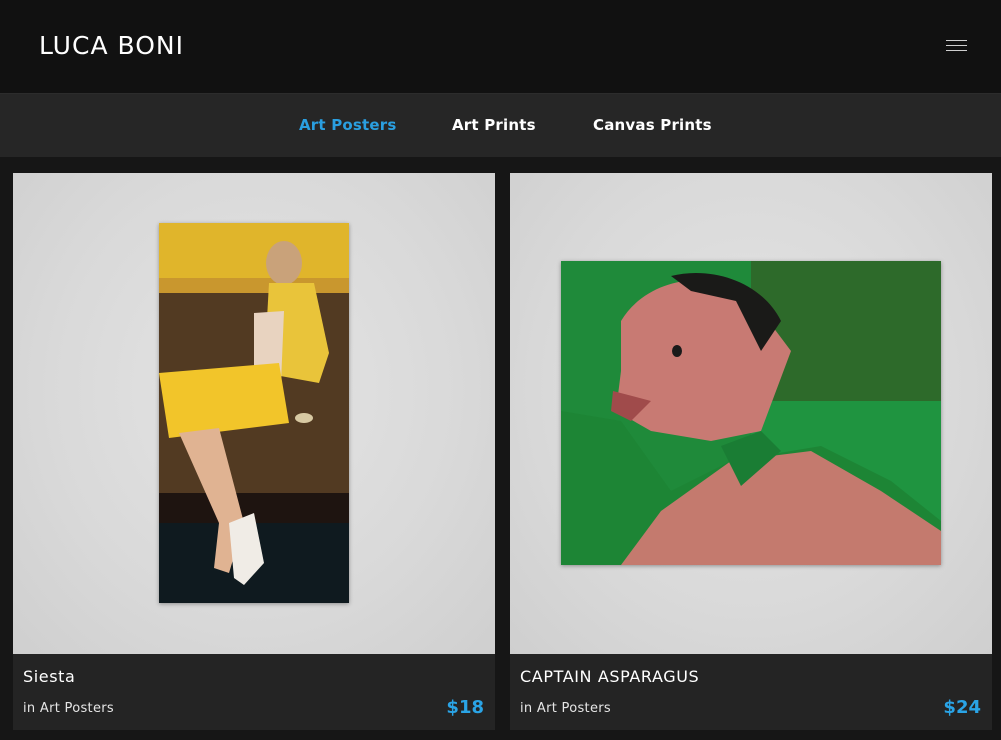 Image resolution: width=1001 pixels, height=740 pixels. I want to click on product-title: Siesta, so click(49, 676).